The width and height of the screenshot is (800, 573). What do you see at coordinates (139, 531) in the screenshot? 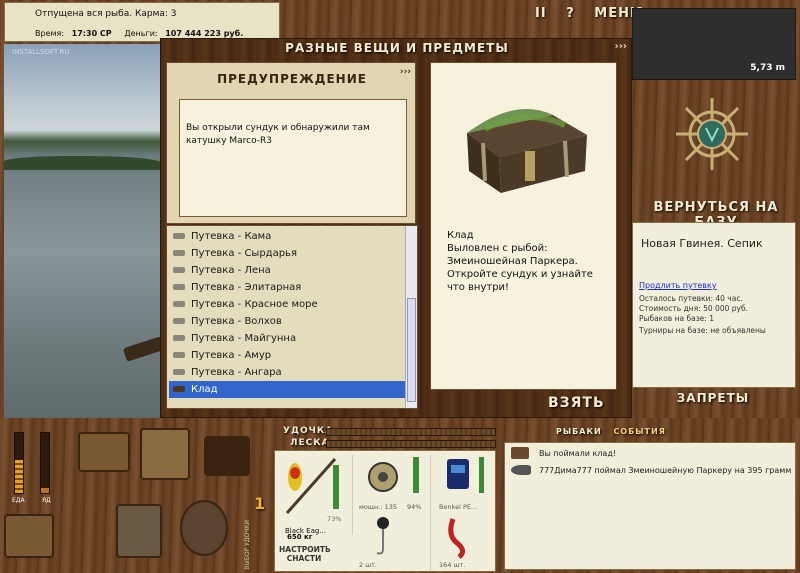
I see `tools-icon` at bounding box center [139, 531].